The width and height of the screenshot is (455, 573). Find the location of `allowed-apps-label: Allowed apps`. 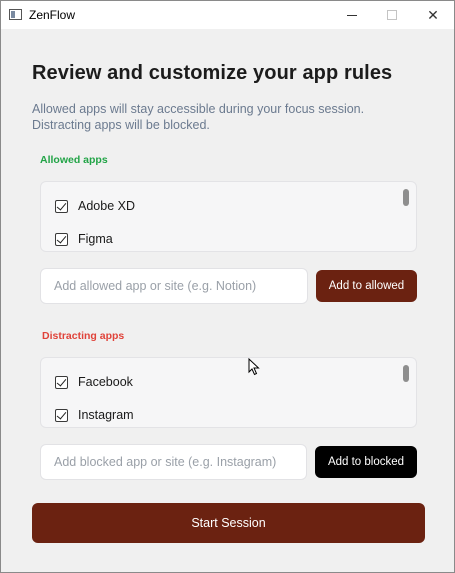

allowed-apps-label: Allowed apps is located at coordinates (74, 160).